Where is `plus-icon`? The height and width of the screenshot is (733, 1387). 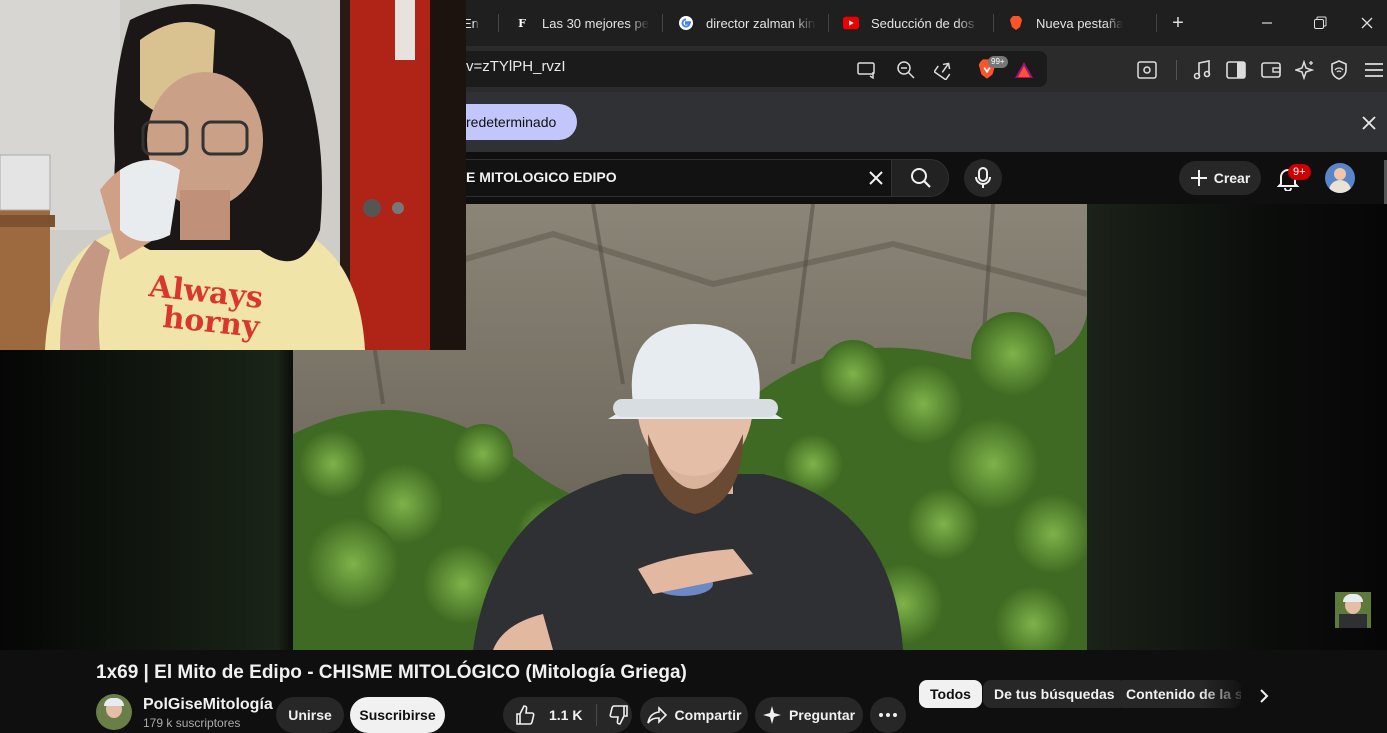
plus-icon is located at coordinates (1198, 178).